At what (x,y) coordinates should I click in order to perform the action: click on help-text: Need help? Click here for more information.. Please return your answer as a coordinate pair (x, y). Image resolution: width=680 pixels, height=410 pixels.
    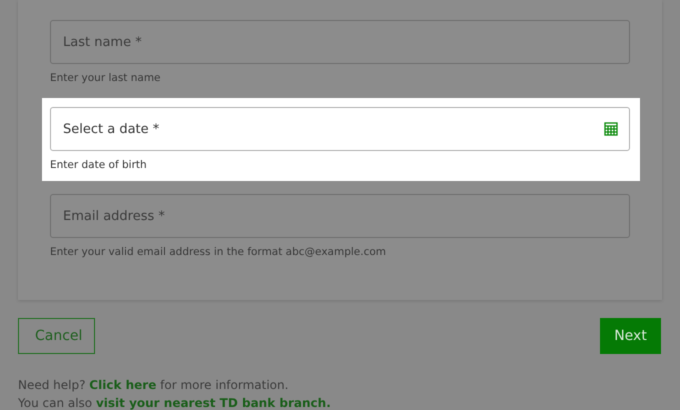
    Looking at the image, I should click on (154, 385).